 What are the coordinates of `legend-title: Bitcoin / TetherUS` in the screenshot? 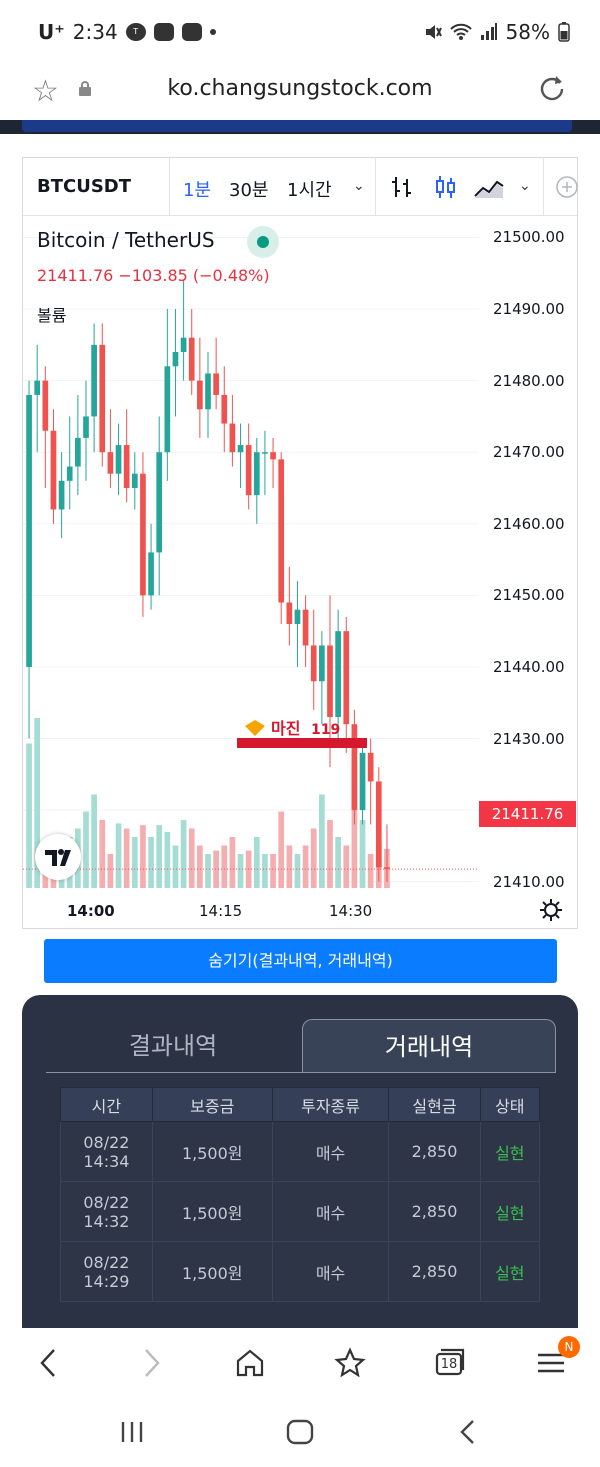 It's located at (126, 240).